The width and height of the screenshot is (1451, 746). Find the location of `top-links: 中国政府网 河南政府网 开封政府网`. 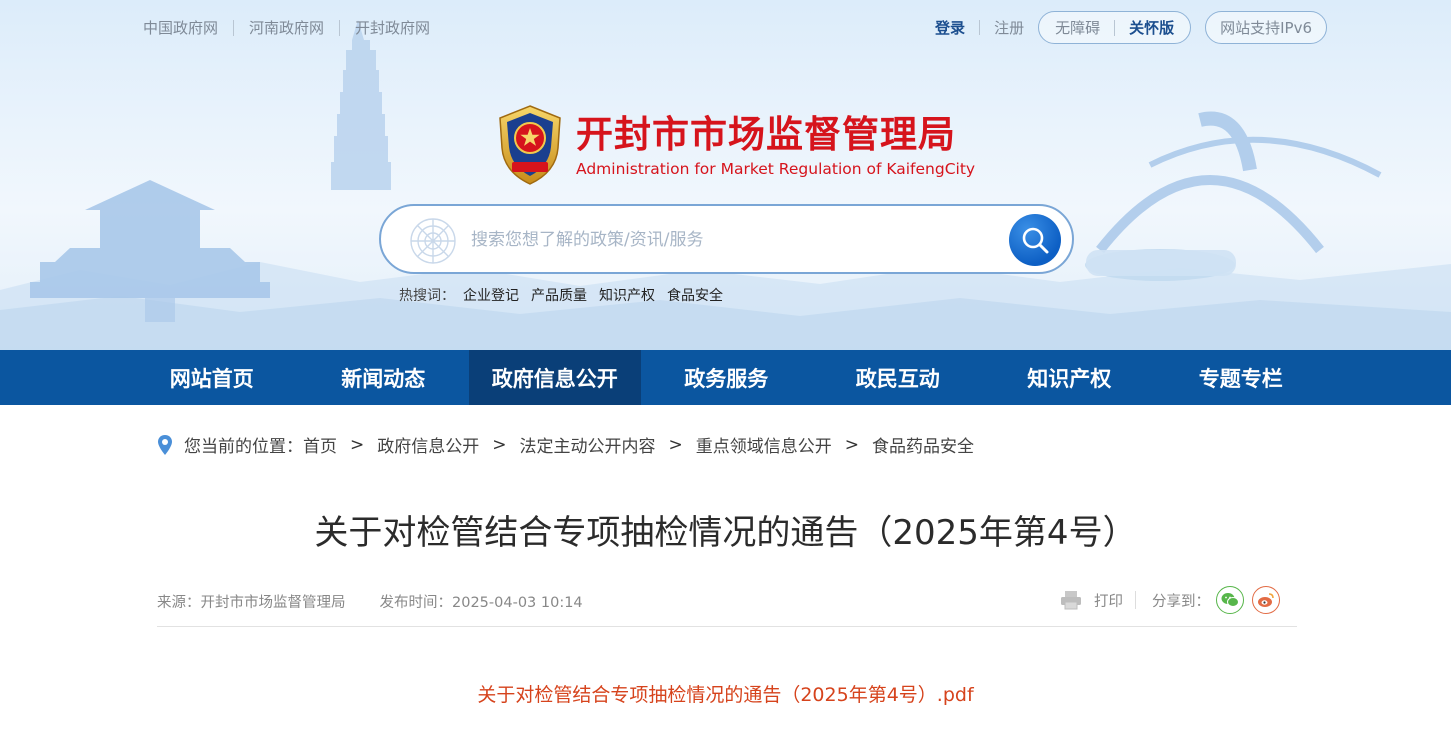

top-links: 中国政府网 河南政府网 开封政府网 is located at coordinates (286, 27).